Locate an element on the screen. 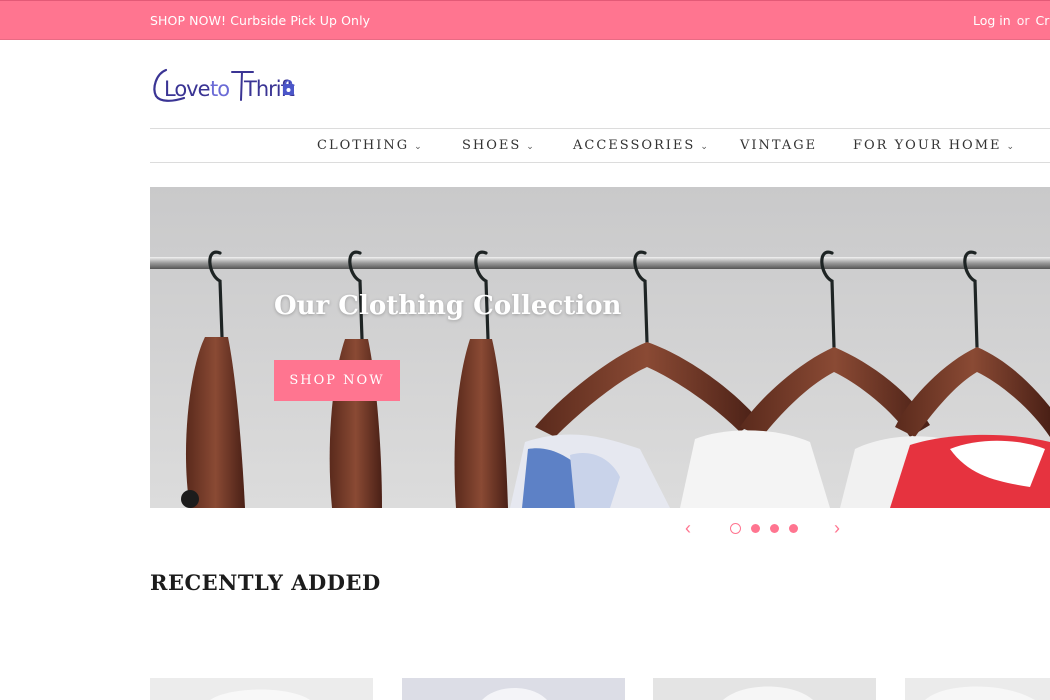 This screenshot has width=1050, height=700. account-links: Log in or Cr is located at coordinates (1011, 20).